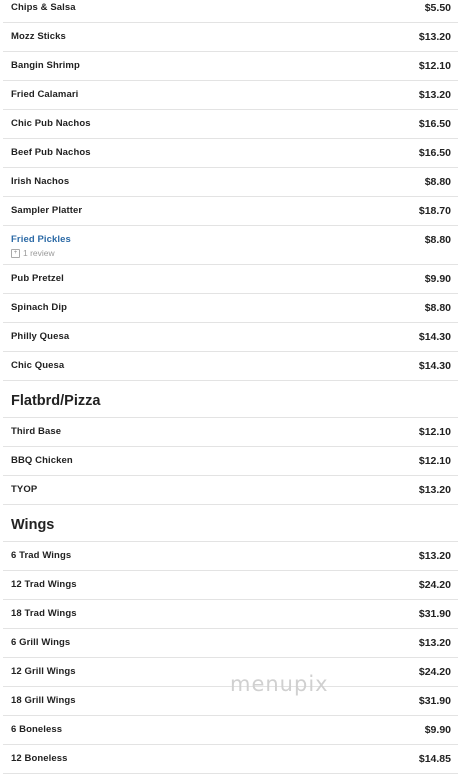  What do you see at coordinates (230, 399) in the screenshot?
I see `section-header-flatbrd-pizza: Flatbrd/Pizza` at bounding box center [230, 399].